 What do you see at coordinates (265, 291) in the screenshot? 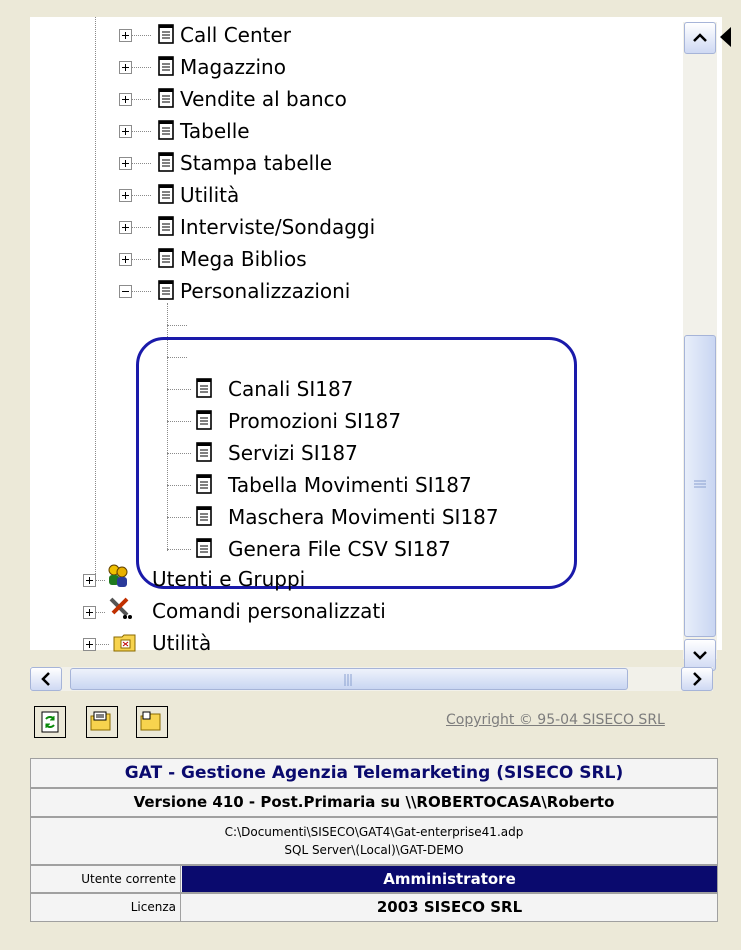
I see `tree-item-label: Personalizzazioni` at bounding box center [265, 291].